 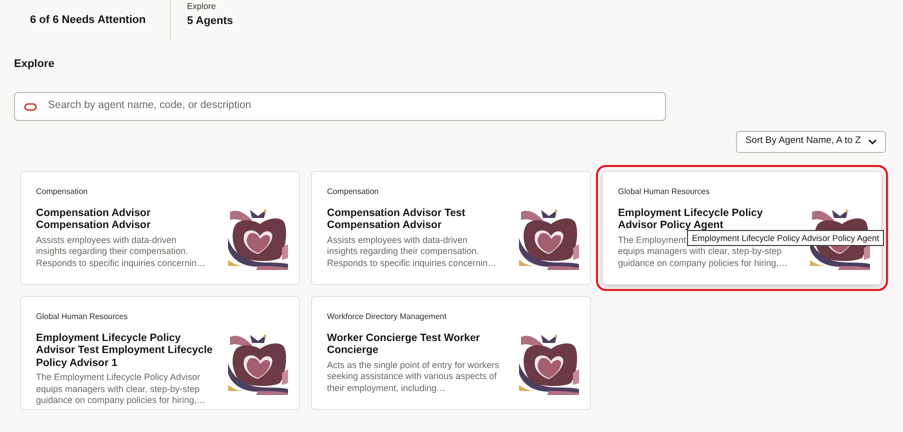 I want to click on card-title: Employment Lifecycle Policy Advisor Policy Agent, so click(x=691, y=219).